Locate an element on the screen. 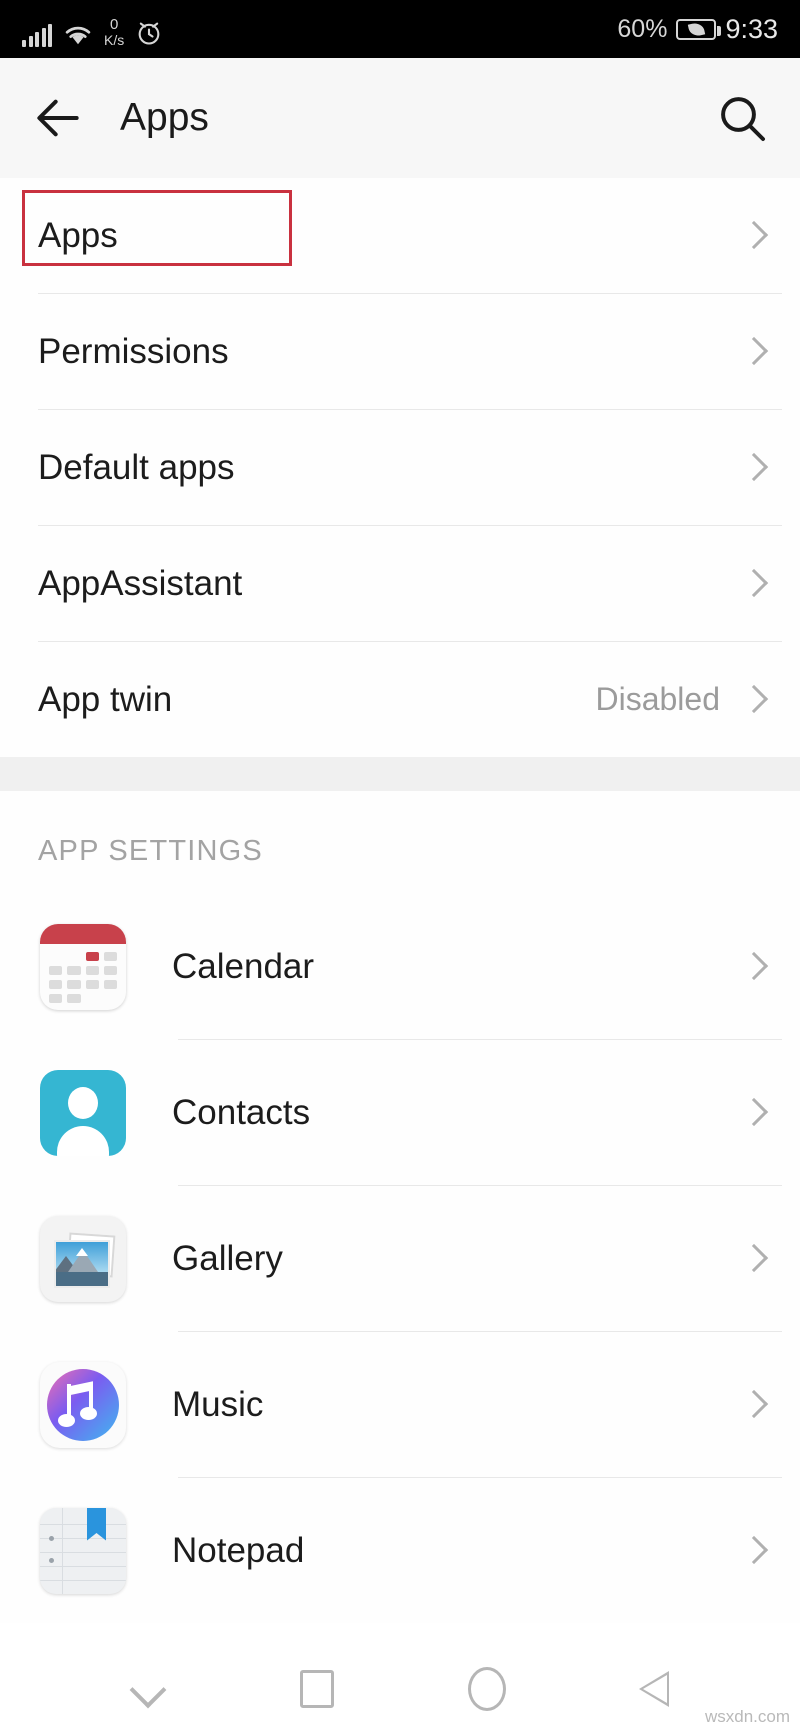 Image resolution: width=800 pixels, height=1733 pixels. app-row-label: Notepad is located at coordinates (238, 1550).